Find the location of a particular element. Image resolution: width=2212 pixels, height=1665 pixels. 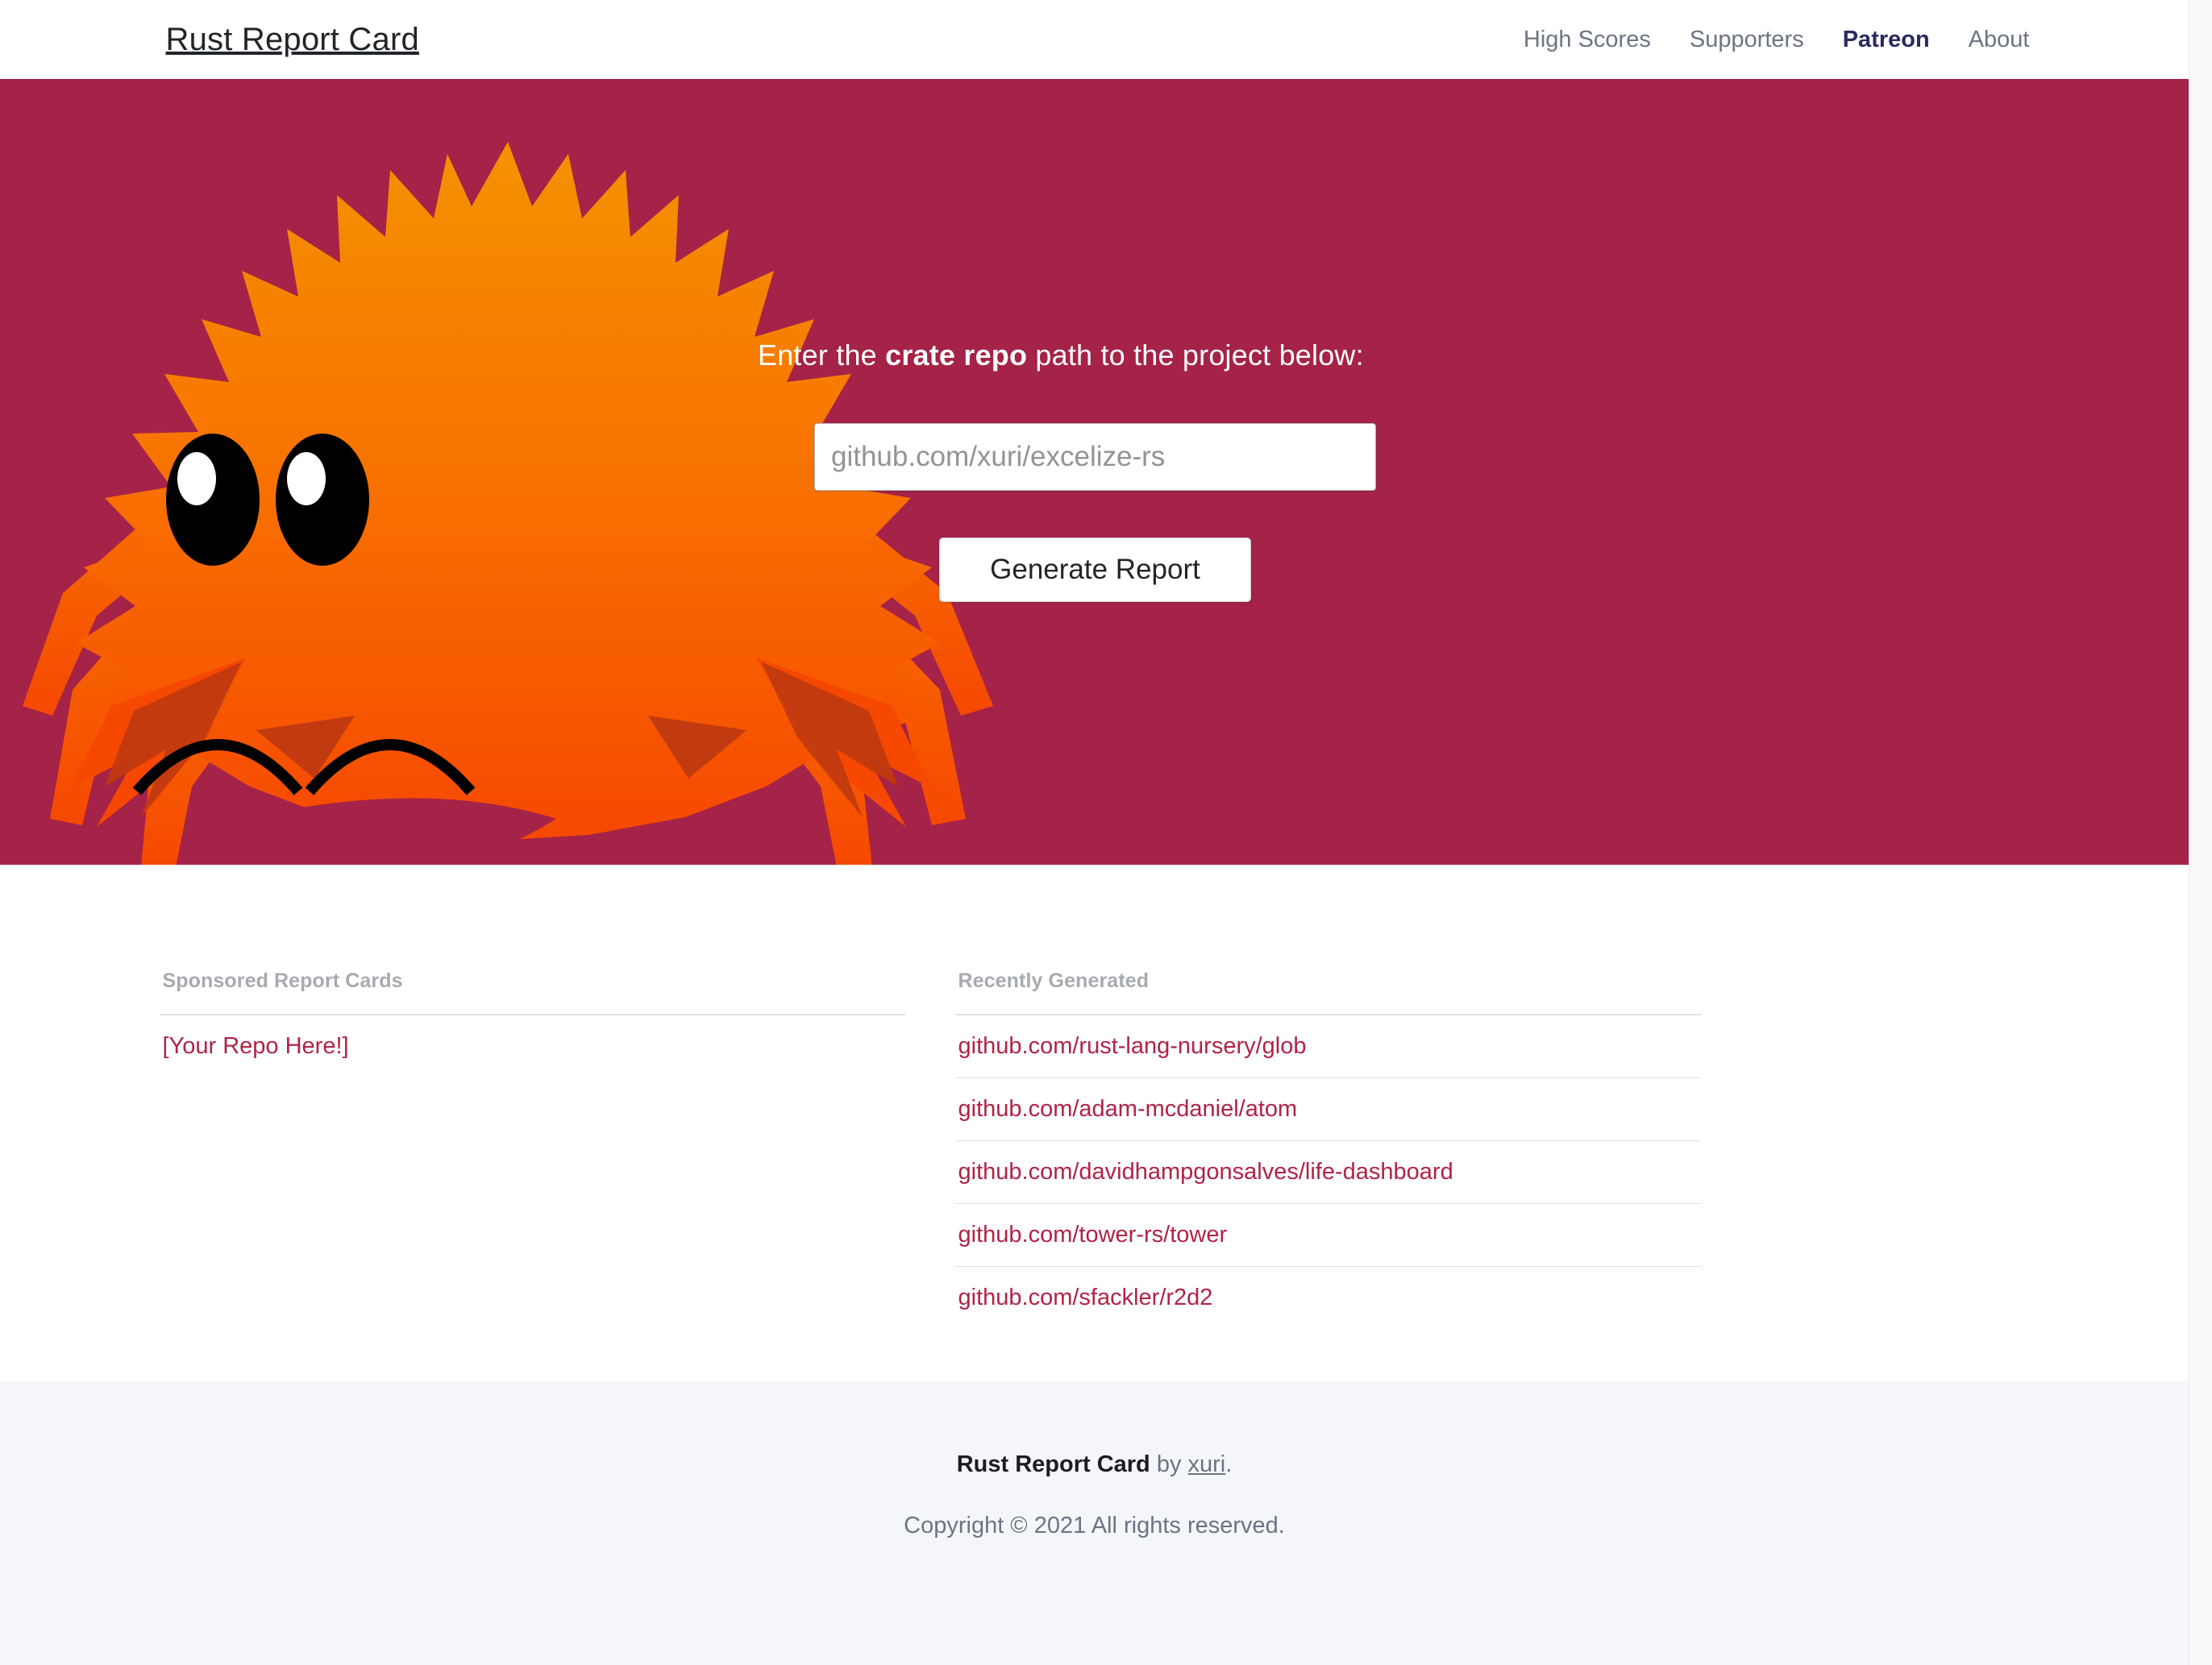

nav-link-about: About is located at coordinates (1989, 40).